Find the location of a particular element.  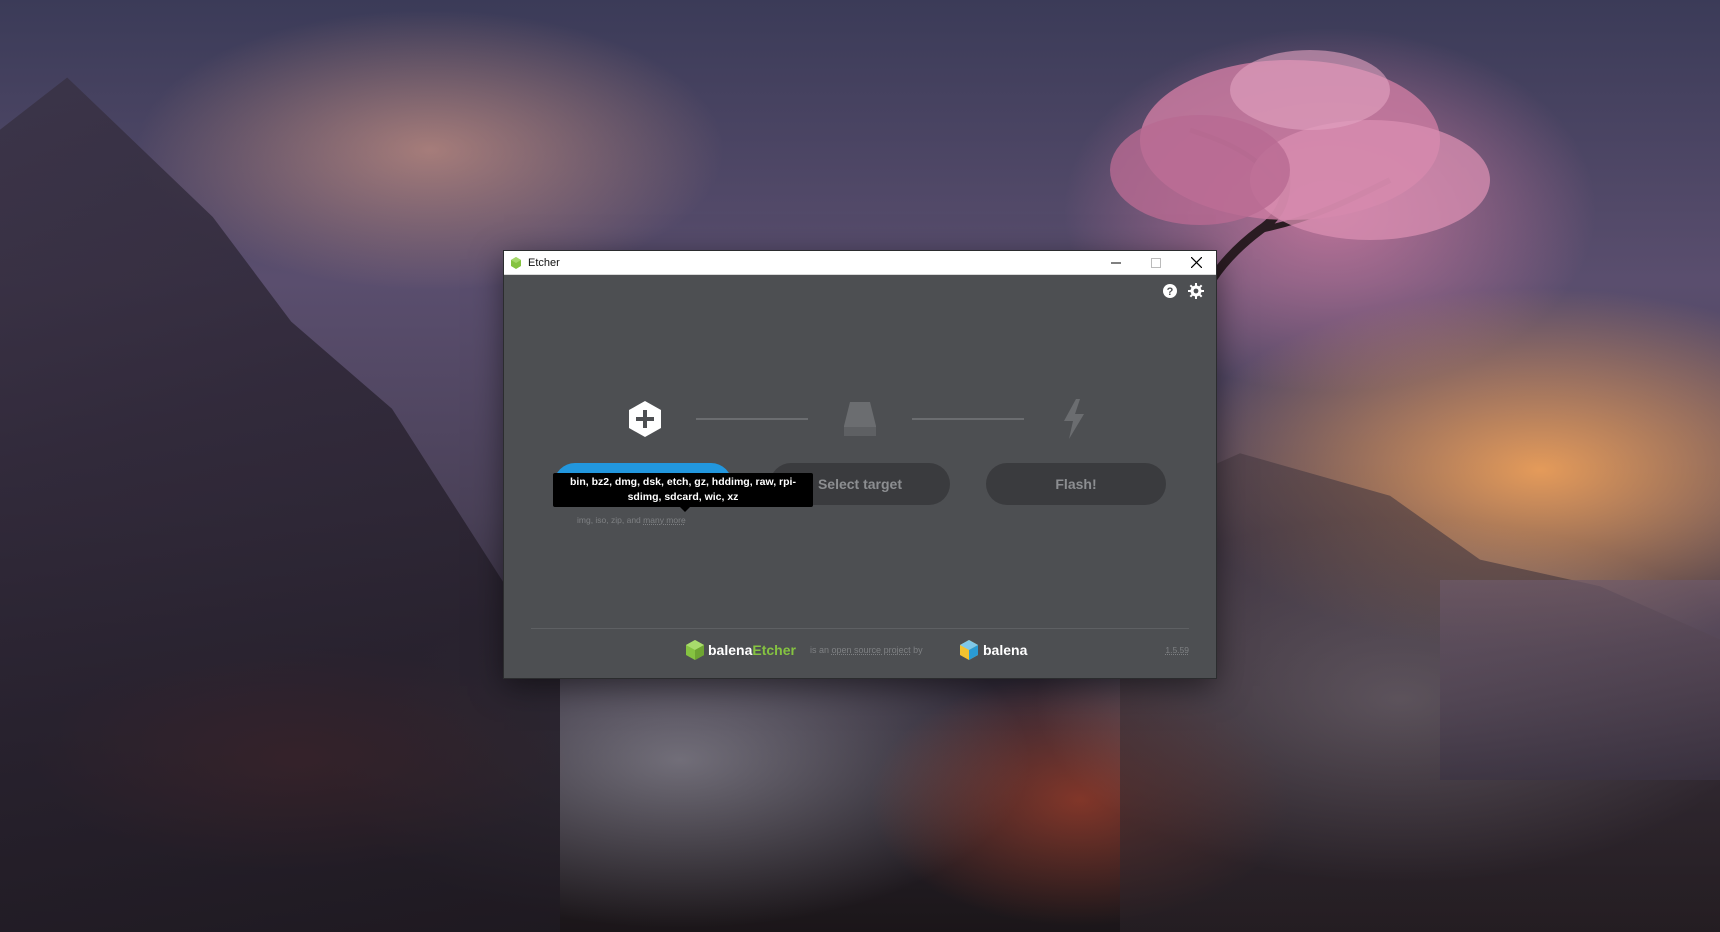

gear-icon is located at coordinates (1196, 291).